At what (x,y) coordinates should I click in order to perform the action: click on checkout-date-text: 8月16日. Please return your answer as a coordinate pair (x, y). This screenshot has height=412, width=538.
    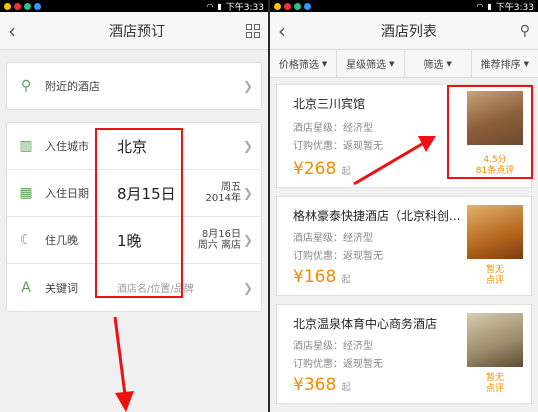
    Looking at the image, I should click on (221, 234).